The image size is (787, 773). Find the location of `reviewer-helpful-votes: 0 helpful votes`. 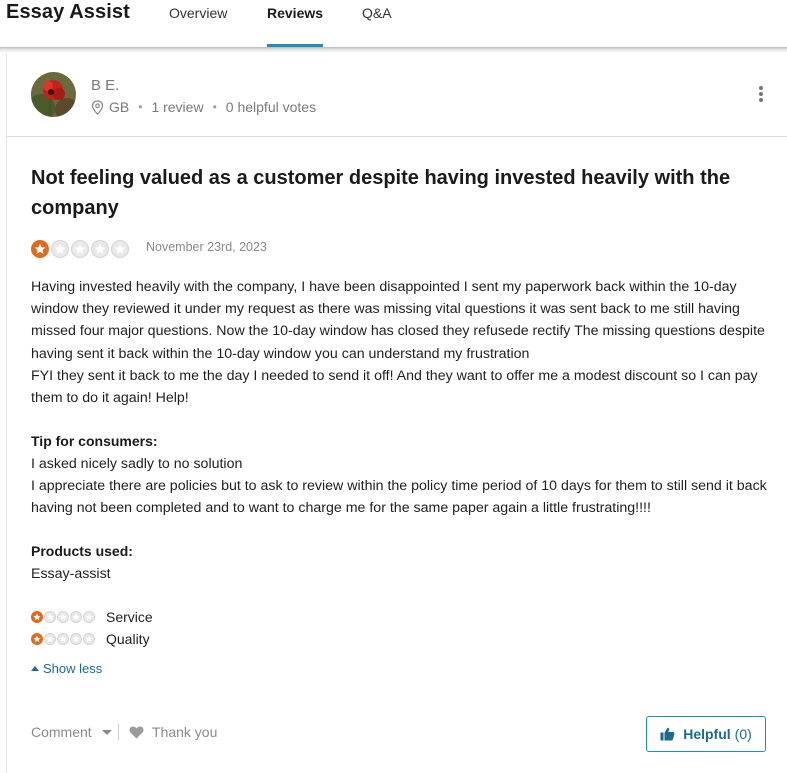

reviewer-helpful-votes: 0 helpful votes is located at coordinates (271, 107).